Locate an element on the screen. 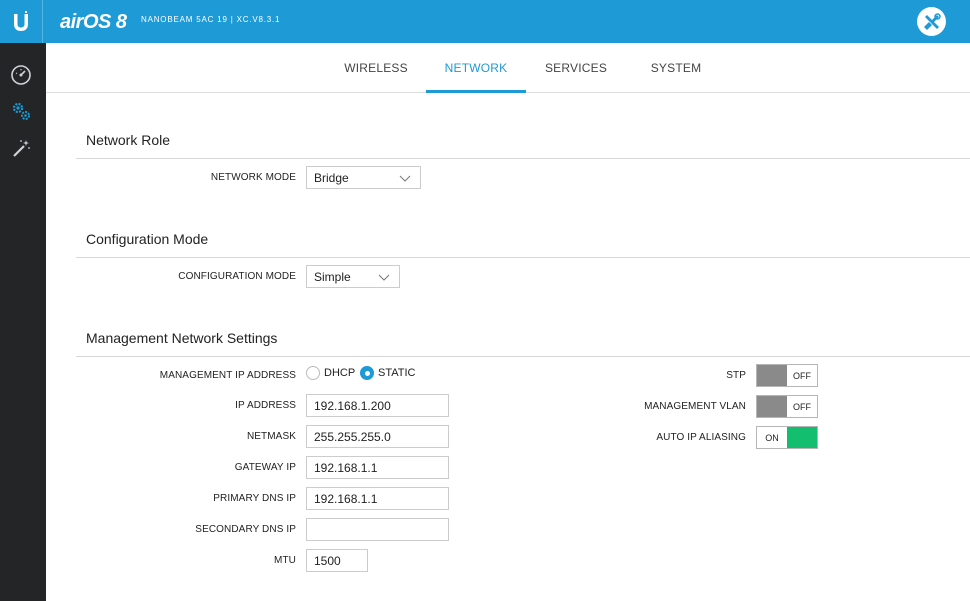  primary-dns-ip-label: PRIMARY DNS IP is located at coordinates (254, 498).